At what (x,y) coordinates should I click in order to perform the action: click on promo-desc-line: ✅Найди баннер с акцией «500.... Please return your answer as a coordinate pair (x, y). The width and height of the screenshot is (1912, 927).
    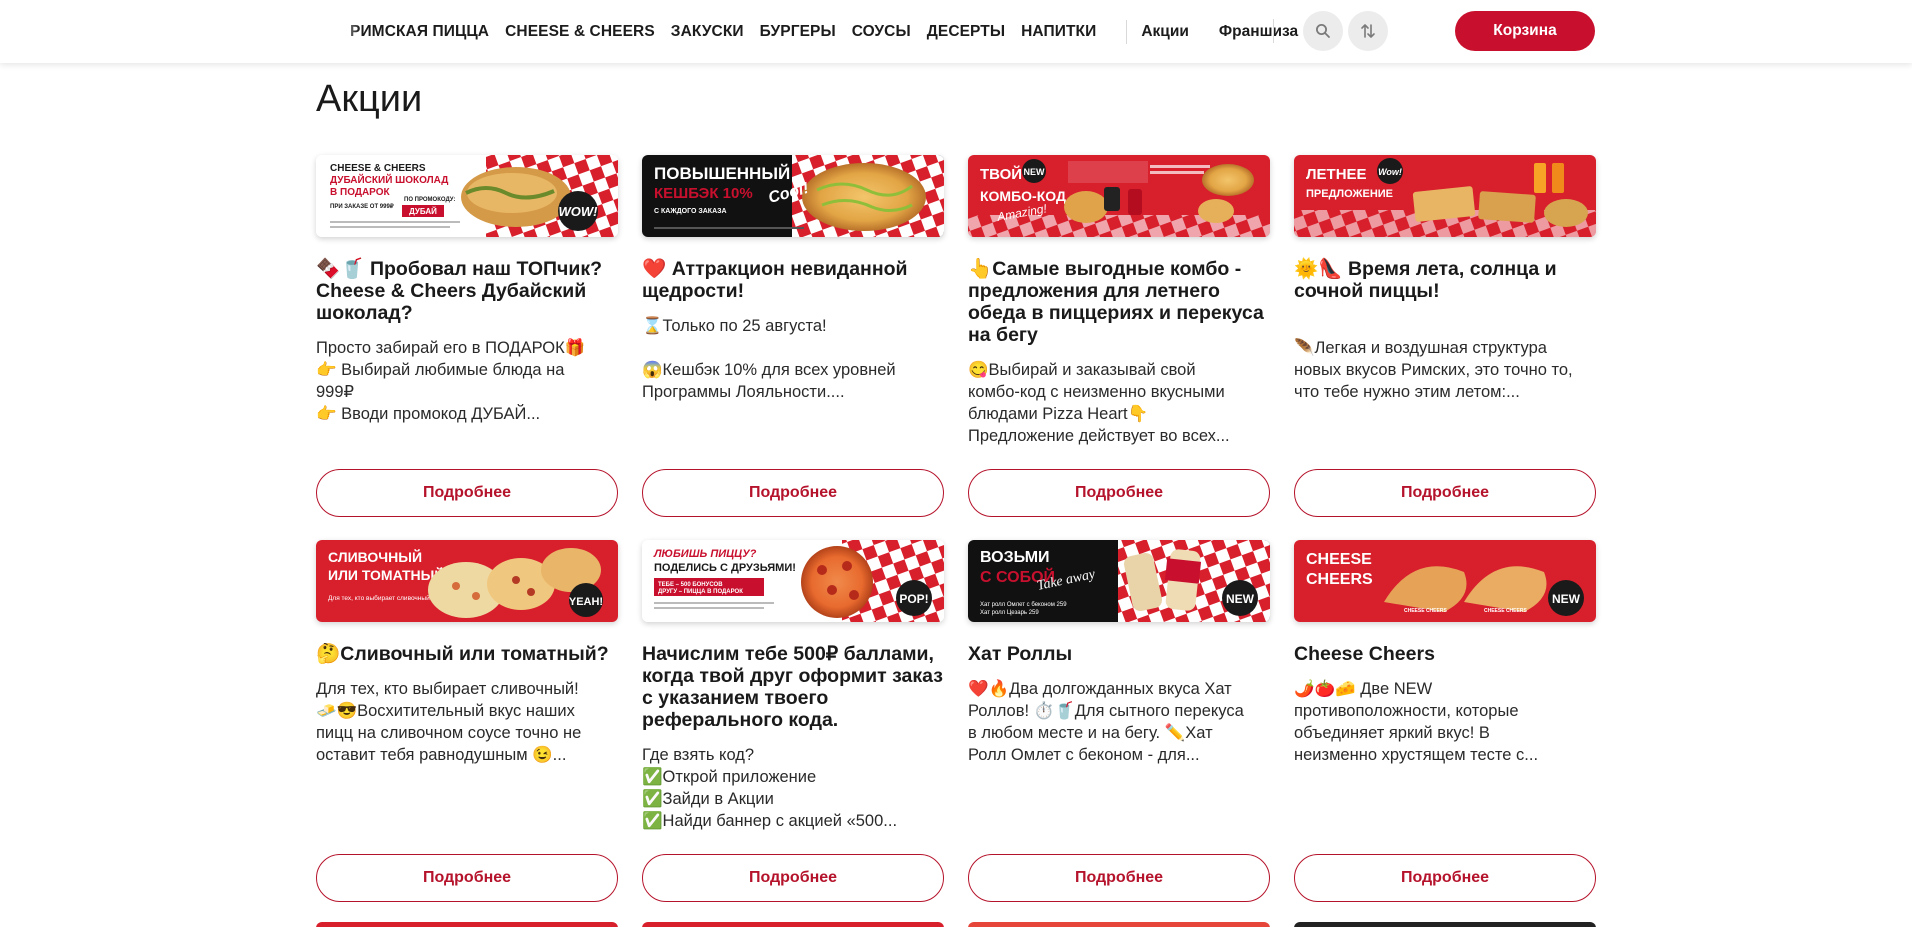
    Looking at the image, I should click on (770, 821).